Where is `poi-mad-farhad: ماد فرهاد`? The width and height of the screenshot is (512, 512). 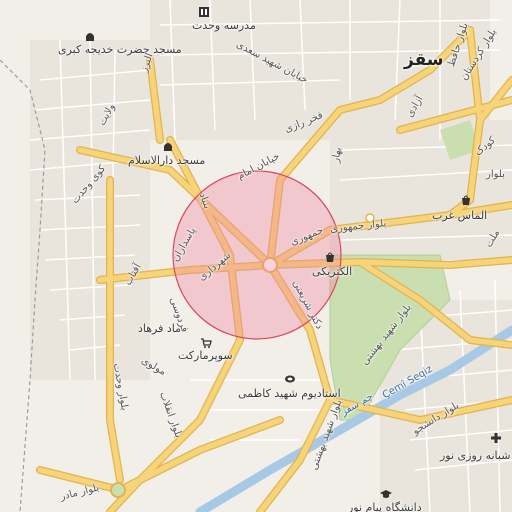
poi-mad-farhad: ماد فرهاد is located at coordinates (159, 328).